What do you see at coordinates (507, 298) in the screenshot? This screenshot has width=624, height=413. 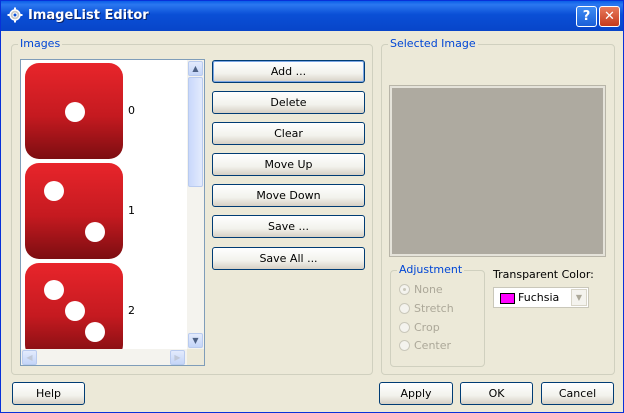 I see `color-swatch` at bounding box center [507, 298].